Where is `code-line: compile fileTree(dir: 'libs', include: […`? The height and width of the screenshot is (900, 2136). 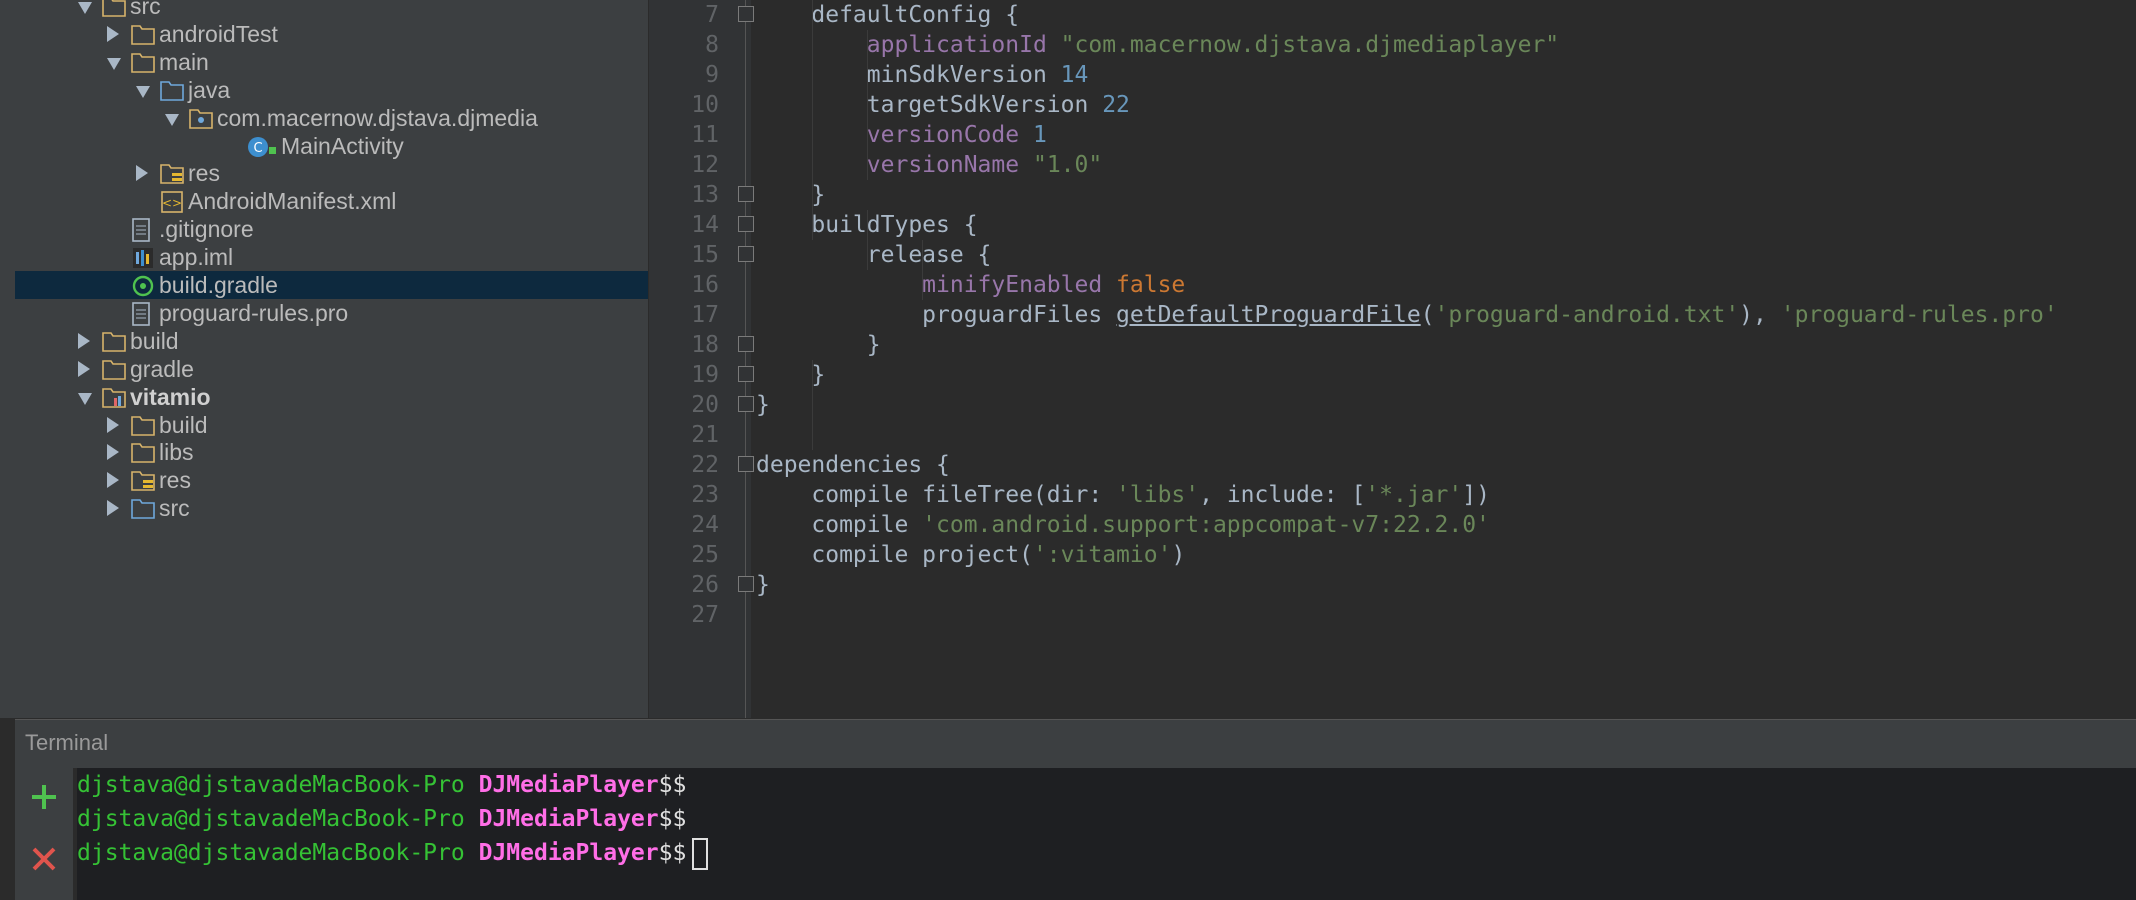
code-line: compile fileTree(dir: 'libs', include: [… is located at coordinates (1446, 495).